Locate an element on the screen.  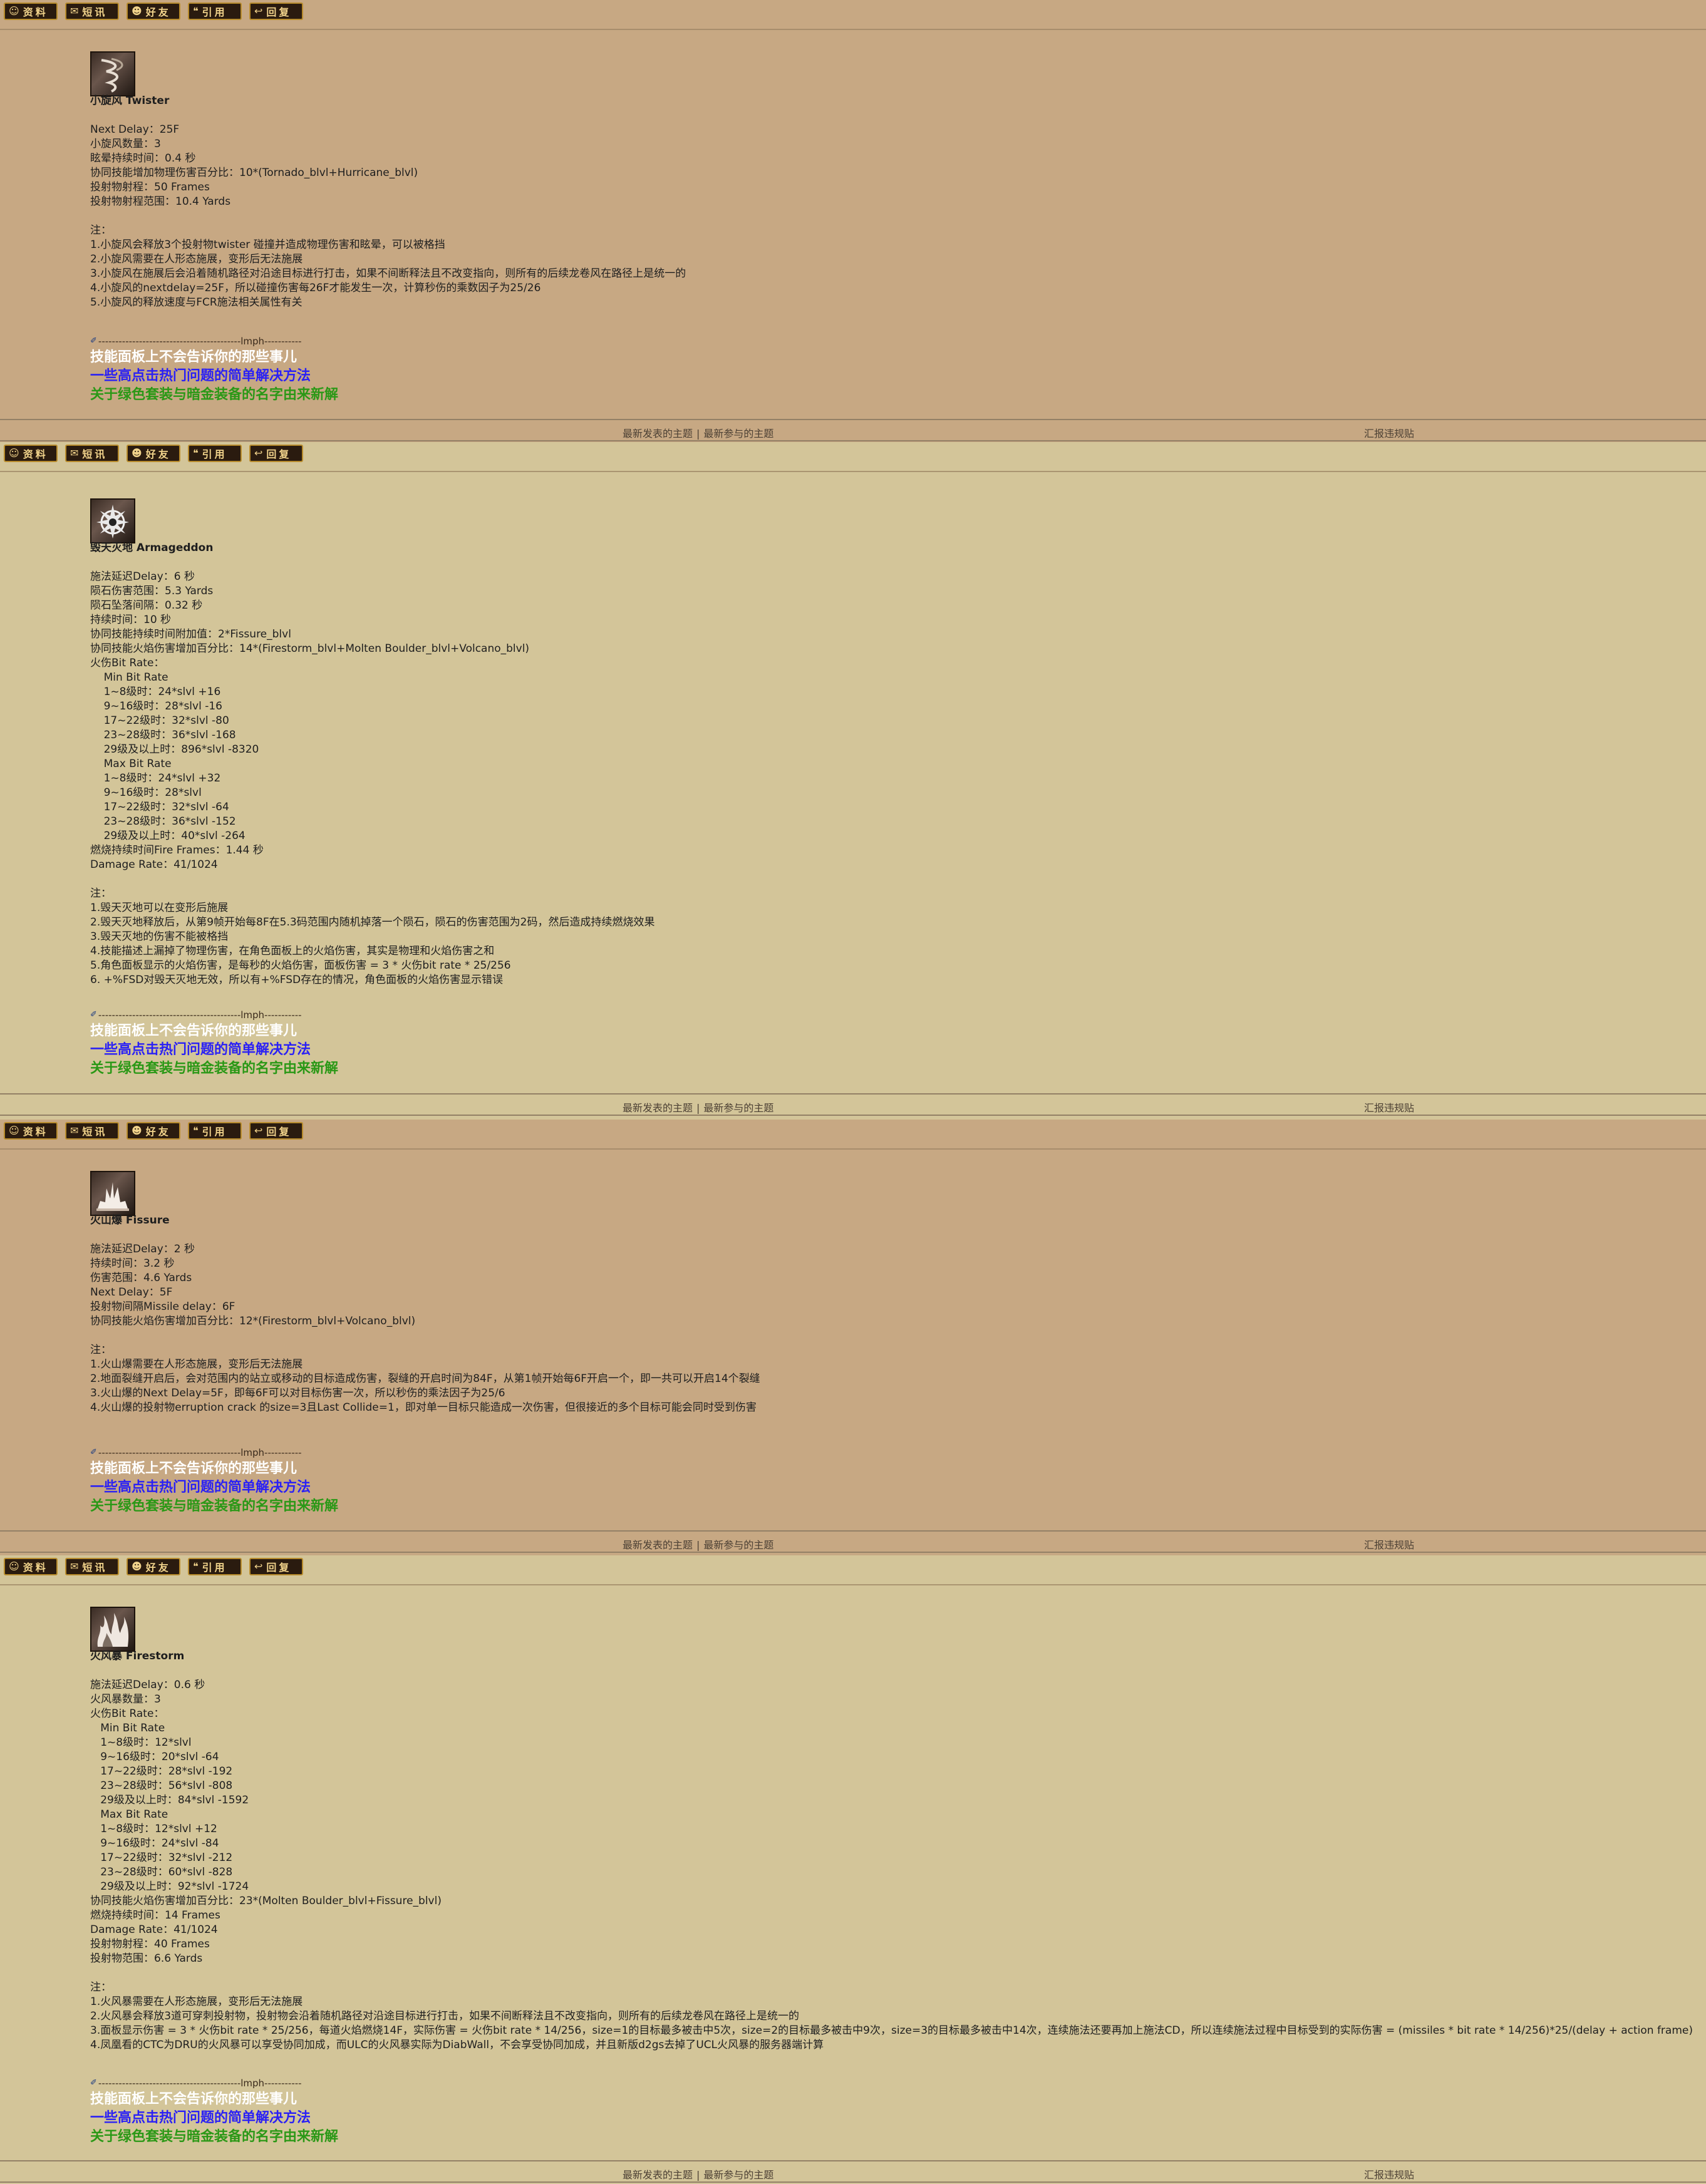
skill-title: 火山爆 Fissure is located at coordinates (130, 1220).